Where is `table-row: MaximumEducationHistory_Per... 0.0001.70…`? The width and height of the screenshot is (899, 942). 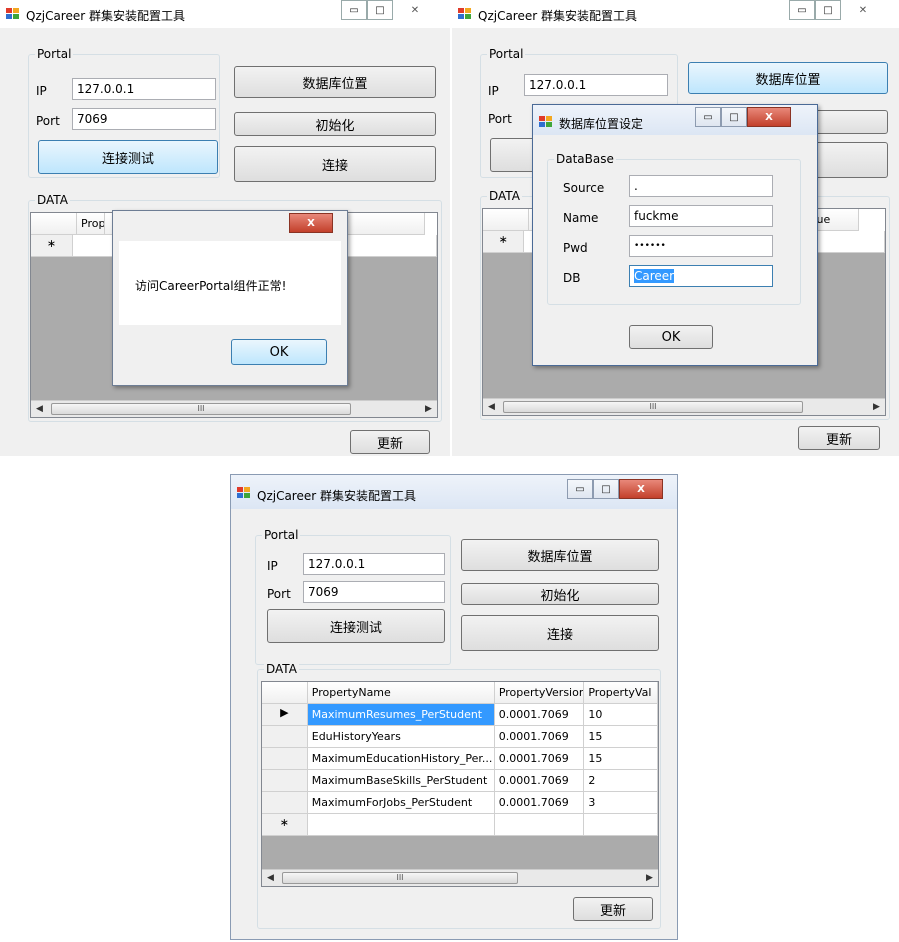 table-row: MaximumEducationHistory_Per... 0.0001.70… is located at coordinates (460, 759).